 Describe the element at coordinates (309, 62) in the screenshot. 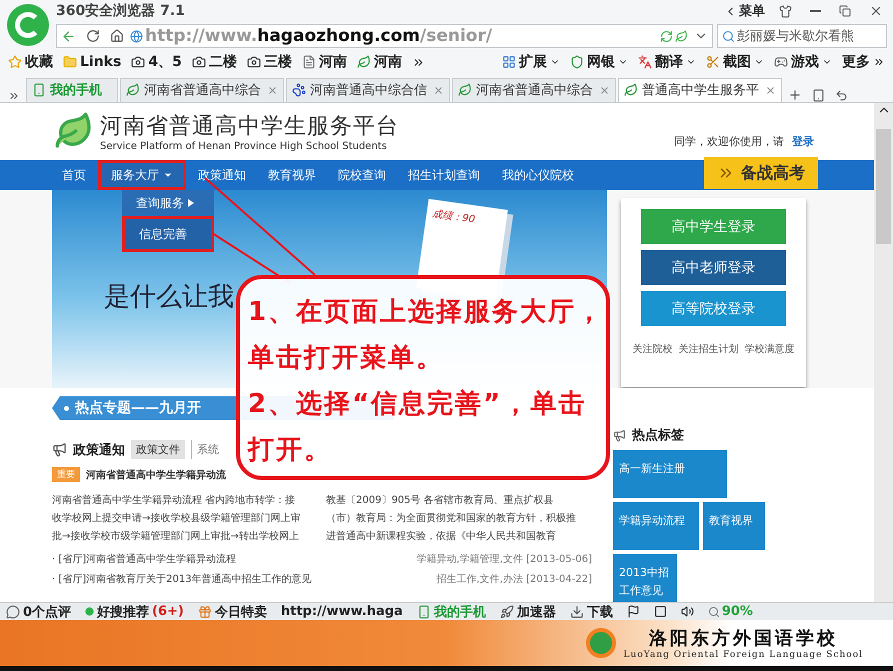

I see `page-icon` at that location.